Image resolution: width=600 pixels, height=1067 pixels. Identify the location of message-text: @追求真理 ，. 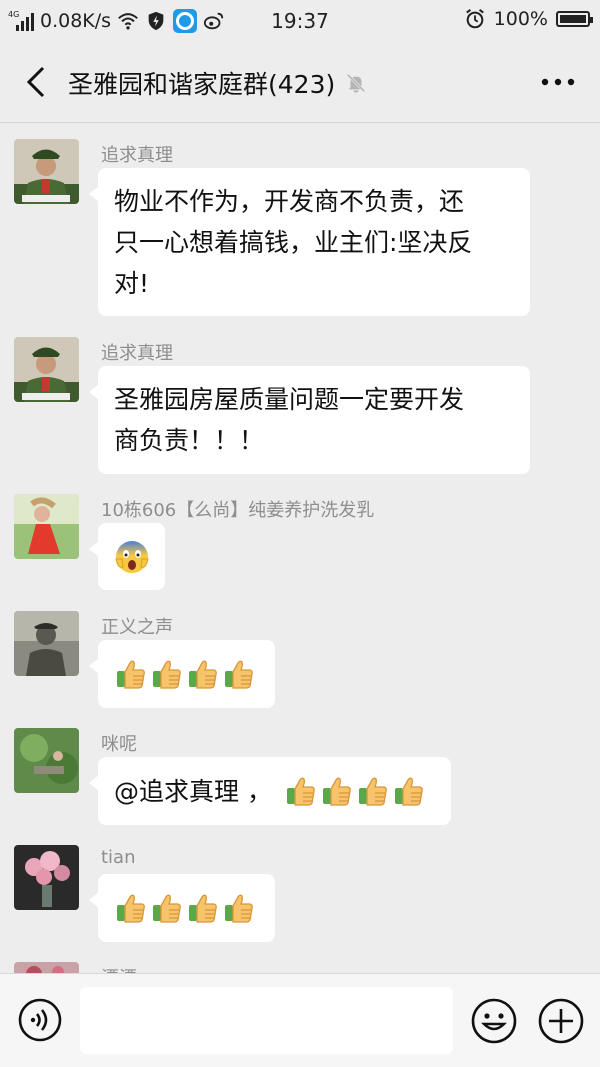
(193, 791).